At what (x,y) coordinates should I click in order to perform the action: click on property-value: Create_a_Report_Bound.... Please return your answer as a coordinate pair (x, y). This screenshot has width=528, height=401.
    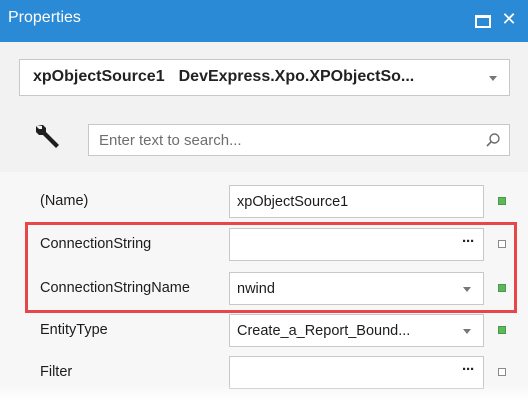
    Looking at the image, I should click on (324, 331).